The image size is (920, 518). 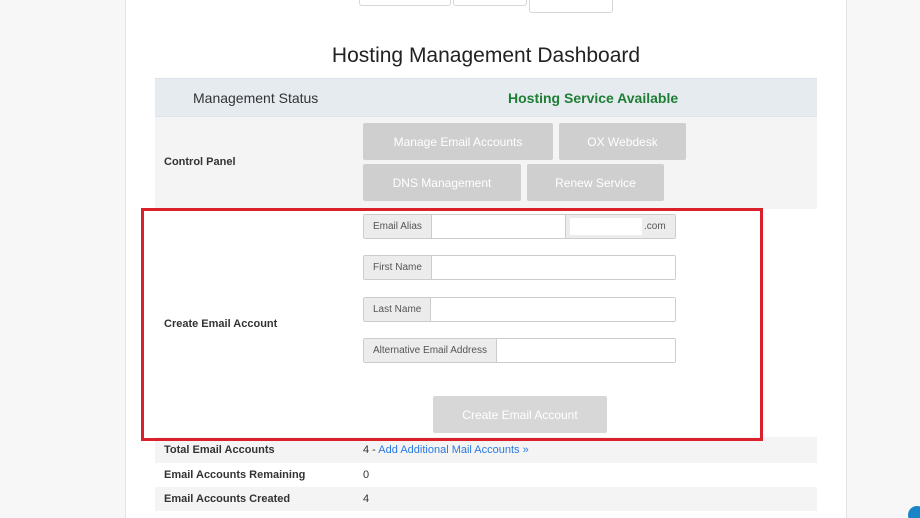 What do you see at coordinates (553, 267) in the screenshot?
I see `first-name-input` at bounding box center [553, 267].